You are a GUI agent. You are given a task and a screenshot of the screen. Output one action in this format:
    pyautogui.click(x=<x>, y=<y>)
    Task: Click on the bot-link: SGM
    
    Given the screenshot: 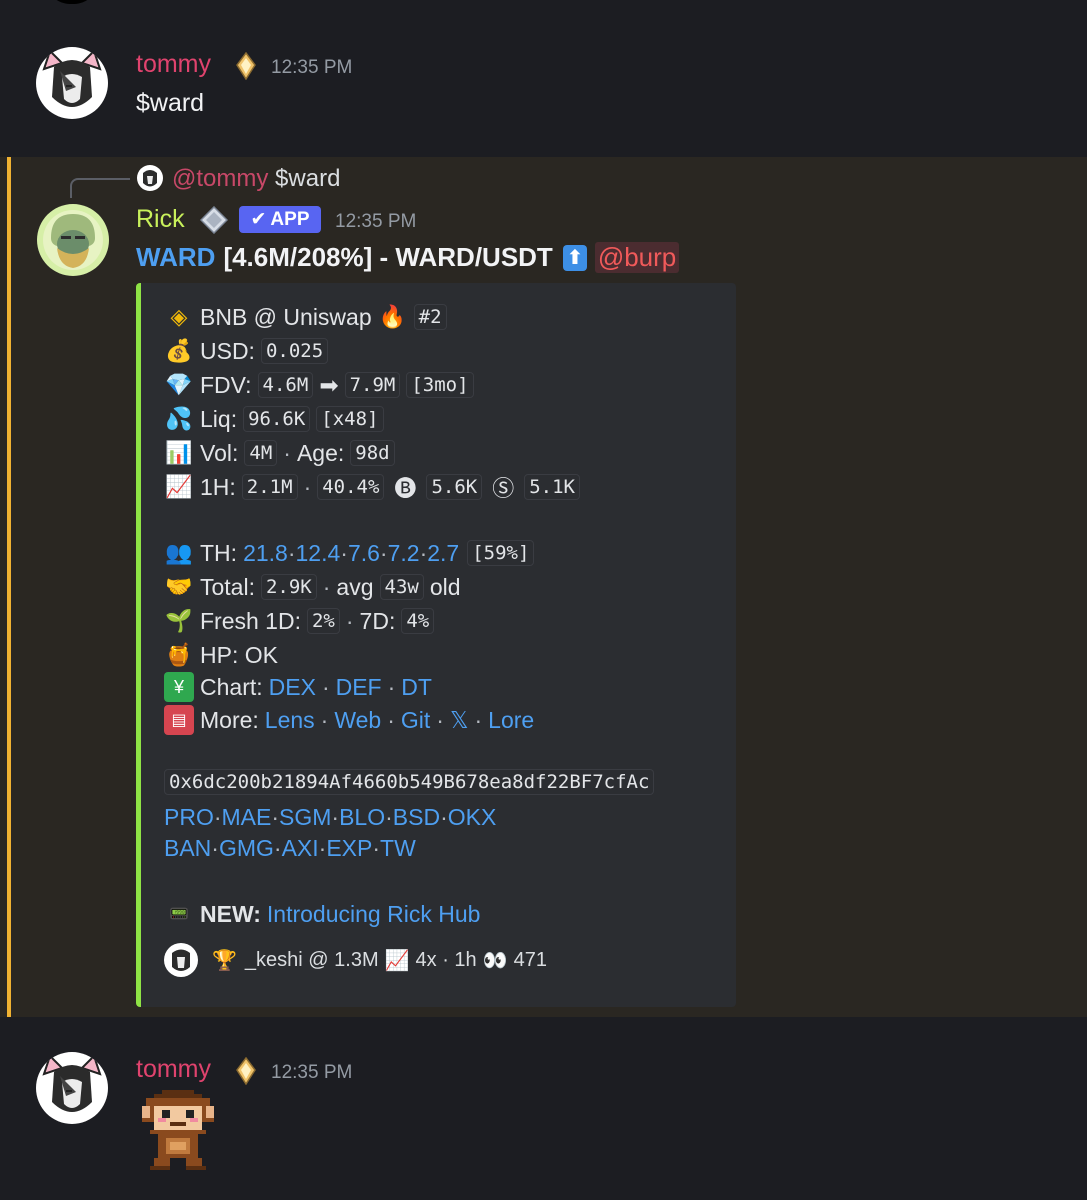 What is the action you would take?
    pyautogui.click(x=305, y=817)
    